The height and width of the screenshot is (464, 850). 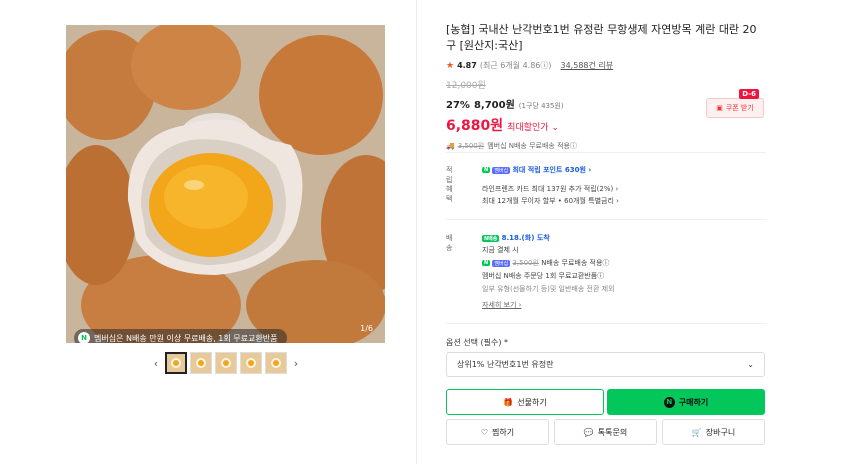 I want to click on shipping-original-fee: 3,500원, so click(x=471, y=146).